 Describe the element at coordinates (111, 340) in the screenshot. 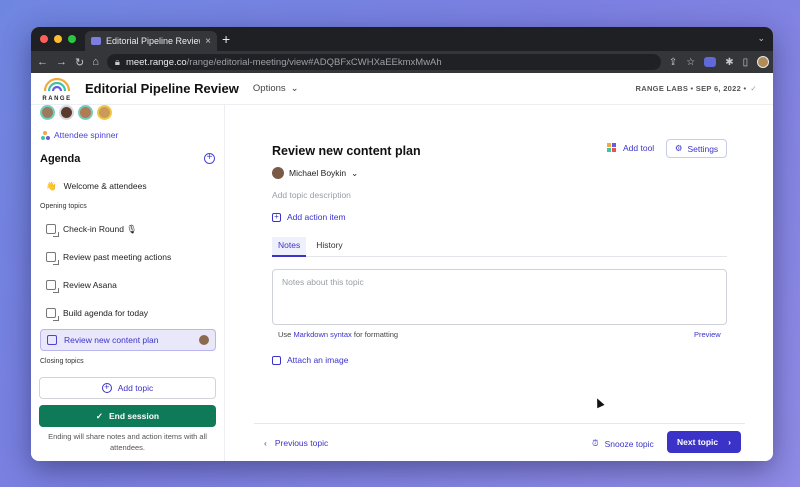

I see `agenda-item-label: Review new content plan` at that location.